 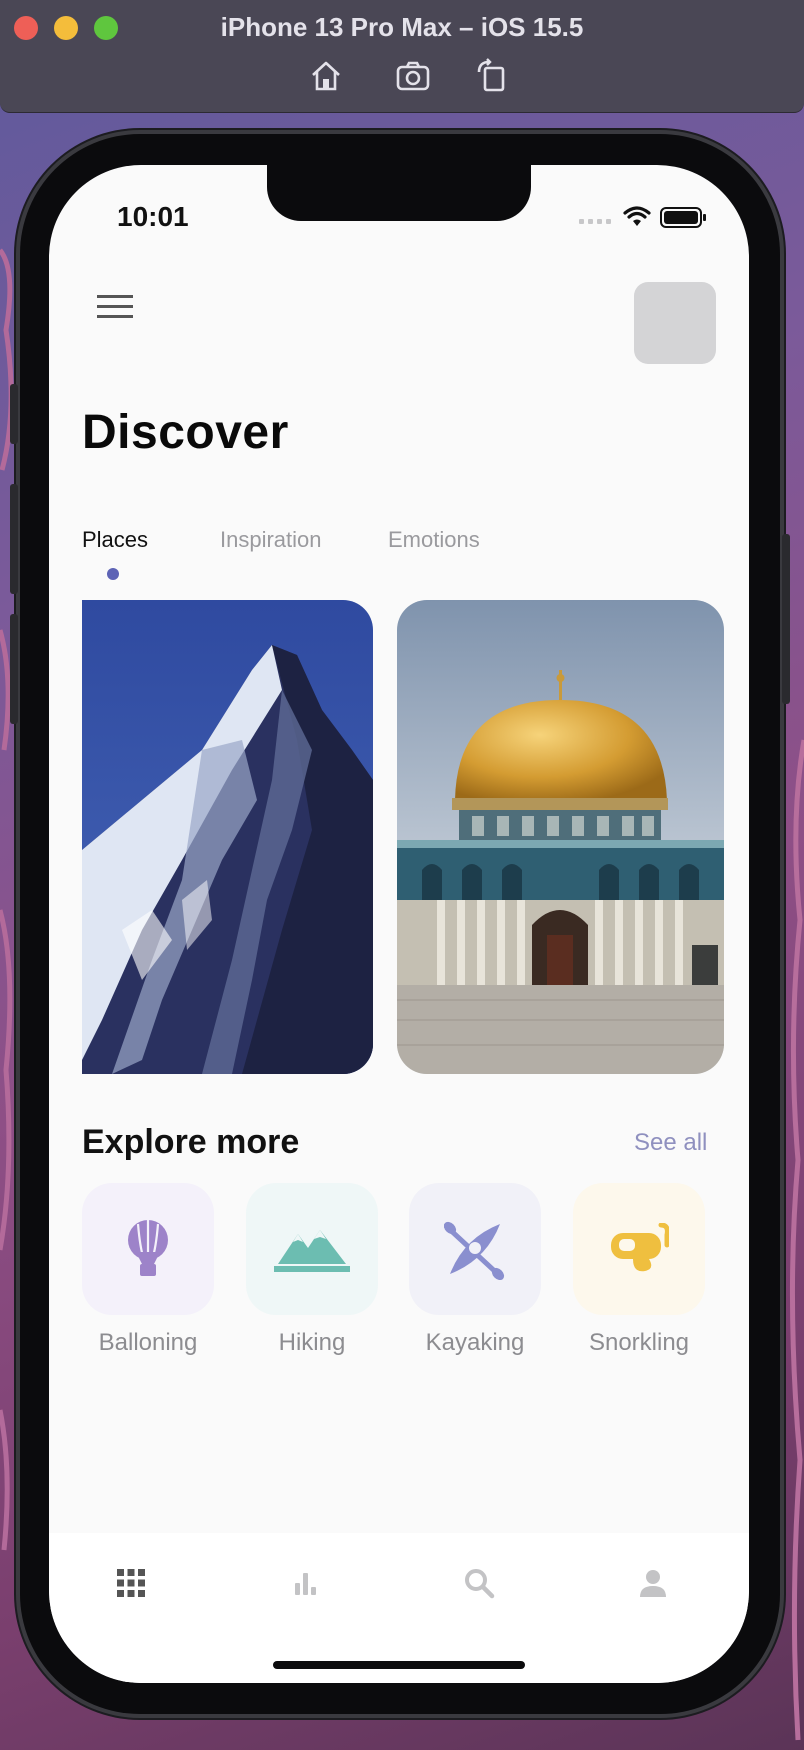 I want to click on category-snorkling: Snorkling, so click(x=639, y=1270).